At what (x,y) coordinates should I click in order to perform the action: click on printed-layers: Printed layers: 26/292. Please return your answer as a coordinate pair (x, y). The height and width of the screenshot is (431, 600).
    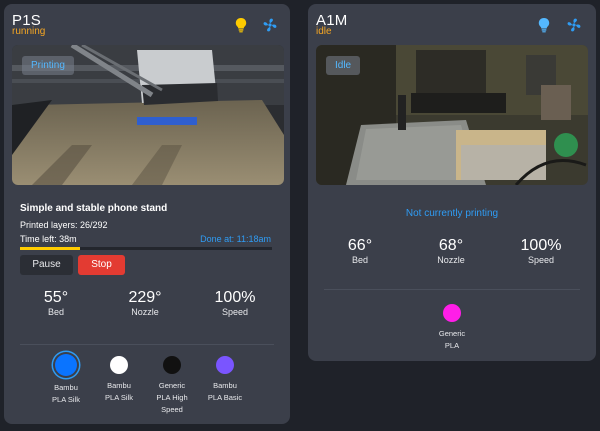
    Looking at the image, I should click on (64, 225).